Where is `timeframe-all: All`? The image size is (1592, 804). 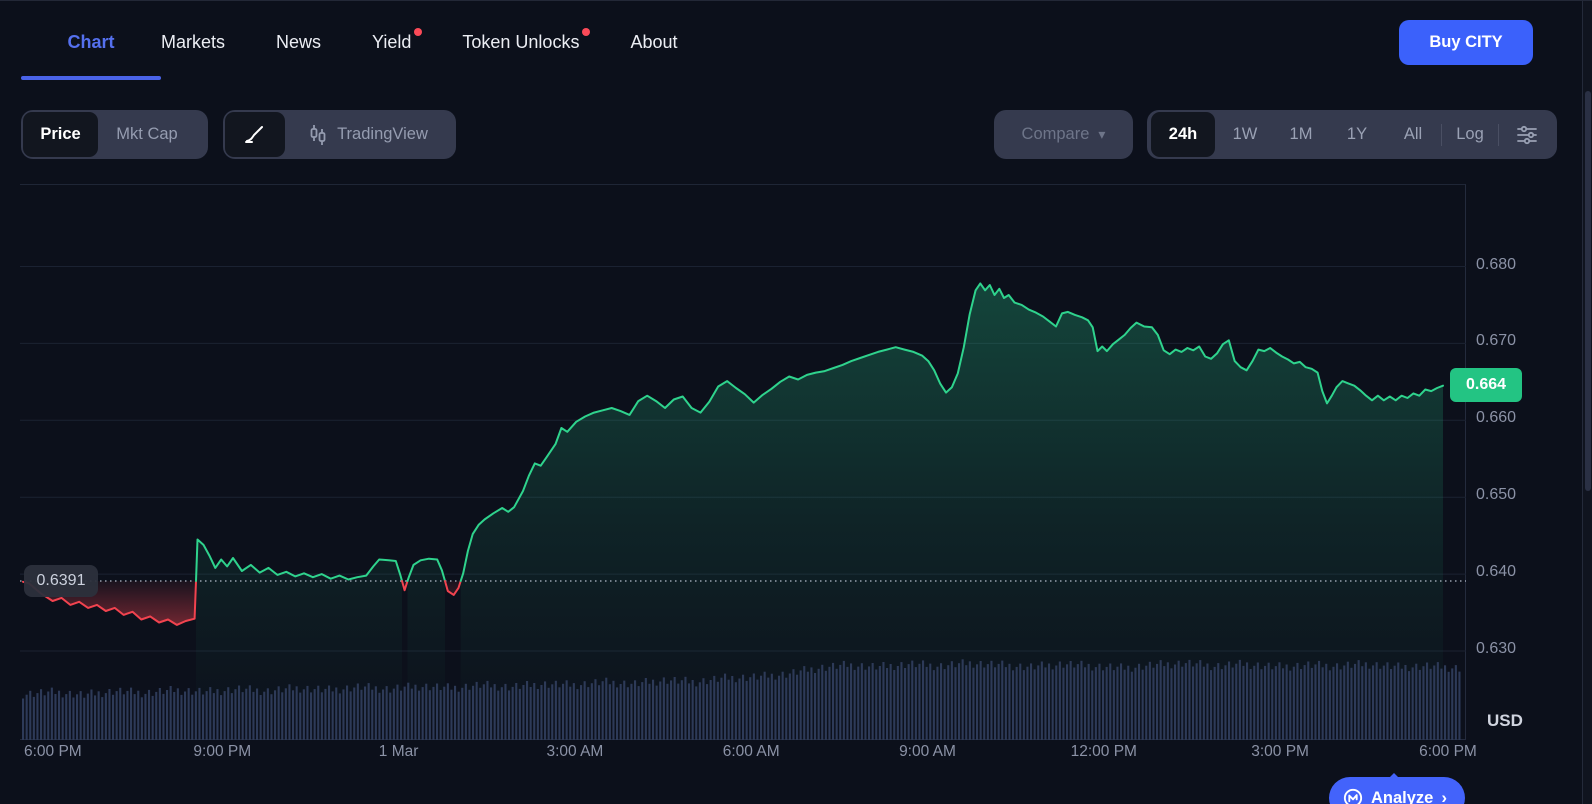
timeframe-all: All is located at coordinates (1413, 134).